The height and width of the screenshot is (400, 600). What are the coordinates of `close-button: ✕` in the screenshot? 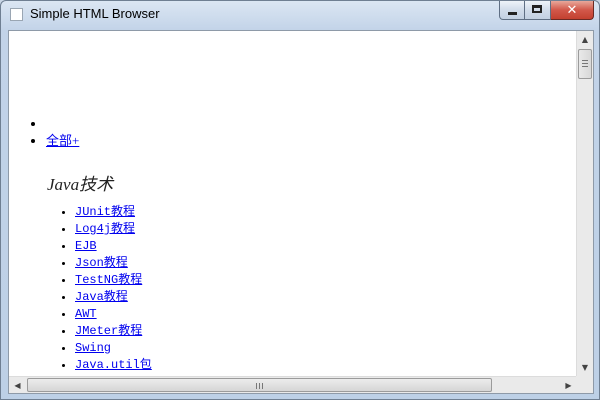 It's located at (572, 10).